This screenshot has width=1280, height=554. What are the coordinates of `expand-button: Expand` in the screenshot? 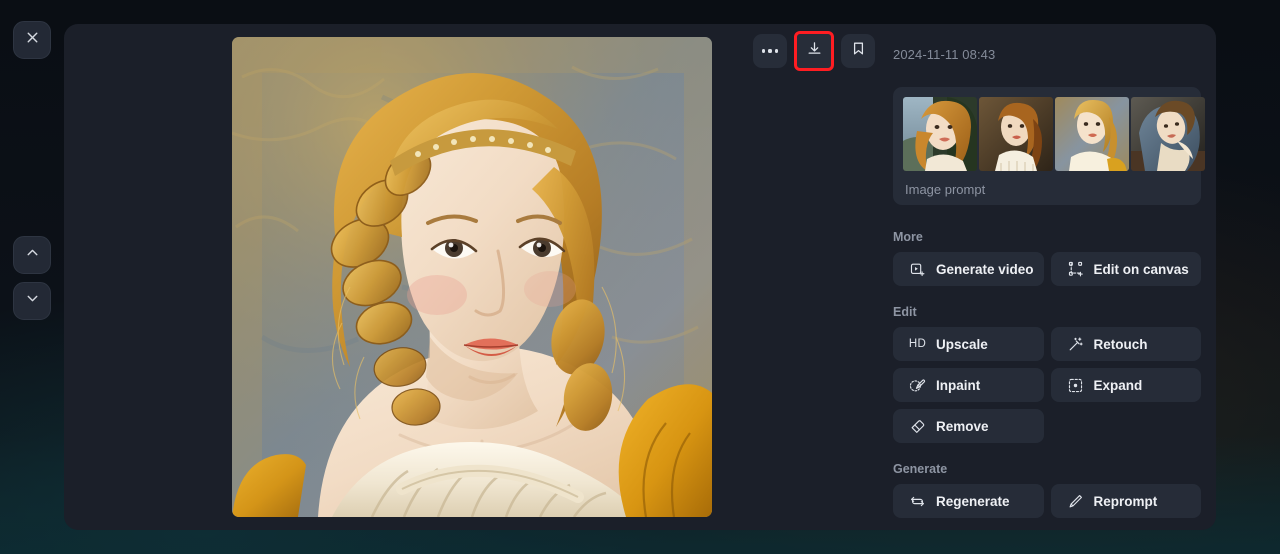 It's located at (1125, 385).